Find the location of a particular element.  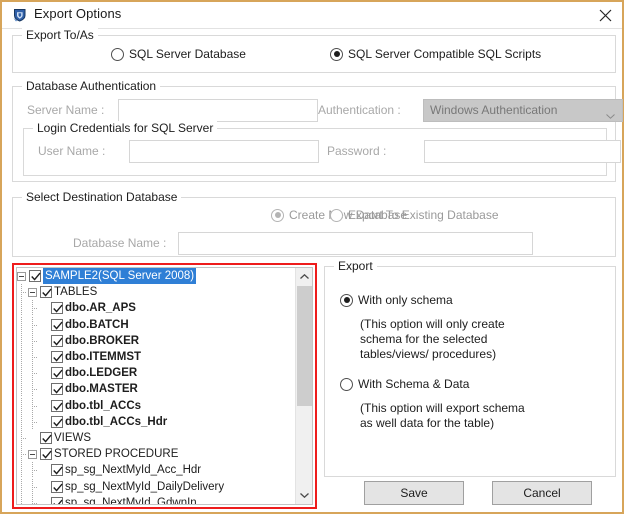

tree-item: dbo.tbl_ACCs is located at coordinates (156, 405).